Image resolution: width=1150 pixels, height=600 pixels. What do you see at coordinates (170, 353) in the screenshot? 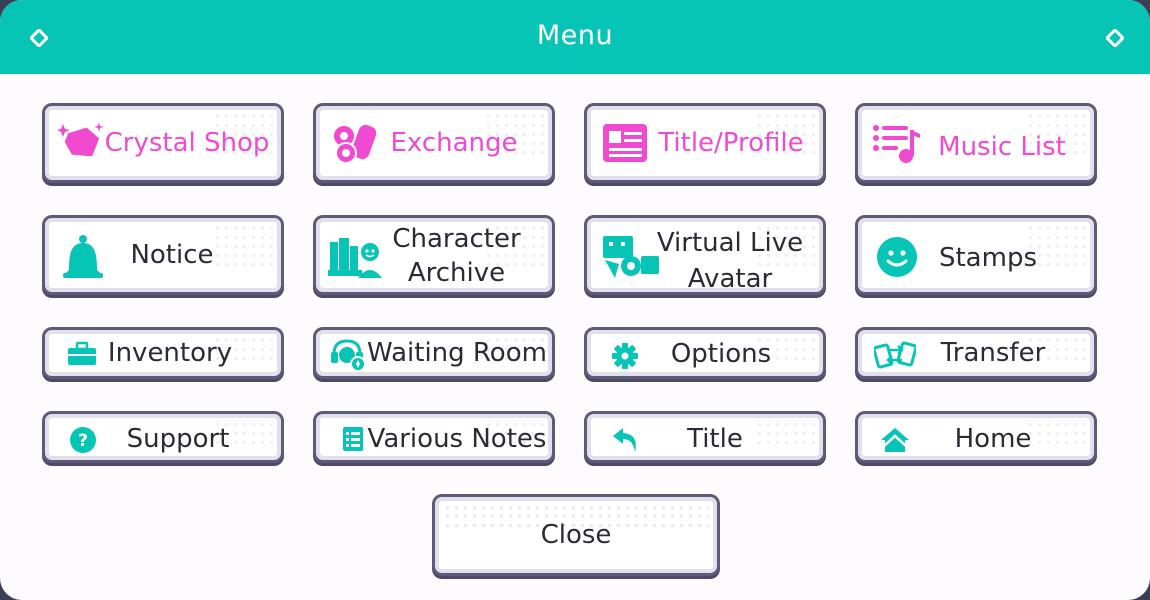
I see `inventory-label: Inventory` at bounding box center [170, 353].